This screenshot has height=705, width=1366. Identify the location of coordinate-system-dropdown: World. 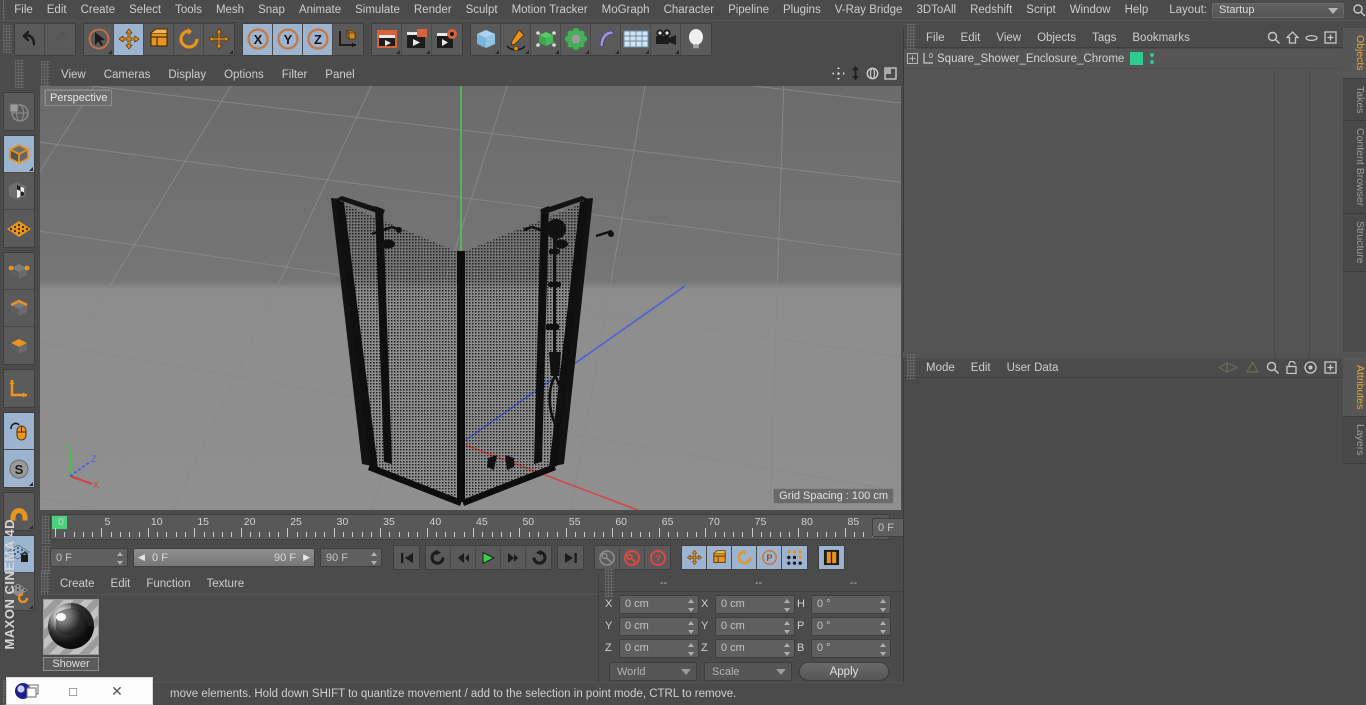
(653, 671).